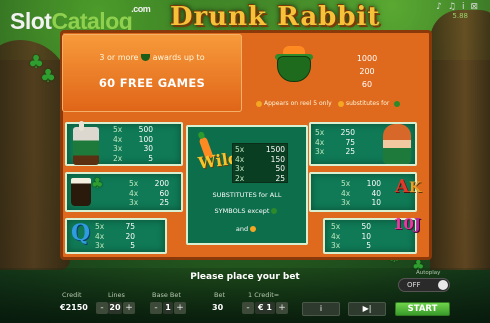 The image size is (490, 323). What do you see at coordinates (294, 64) in the screenshot?
I see `pot-of-carrots-icon` at bounding box center [294, 64].